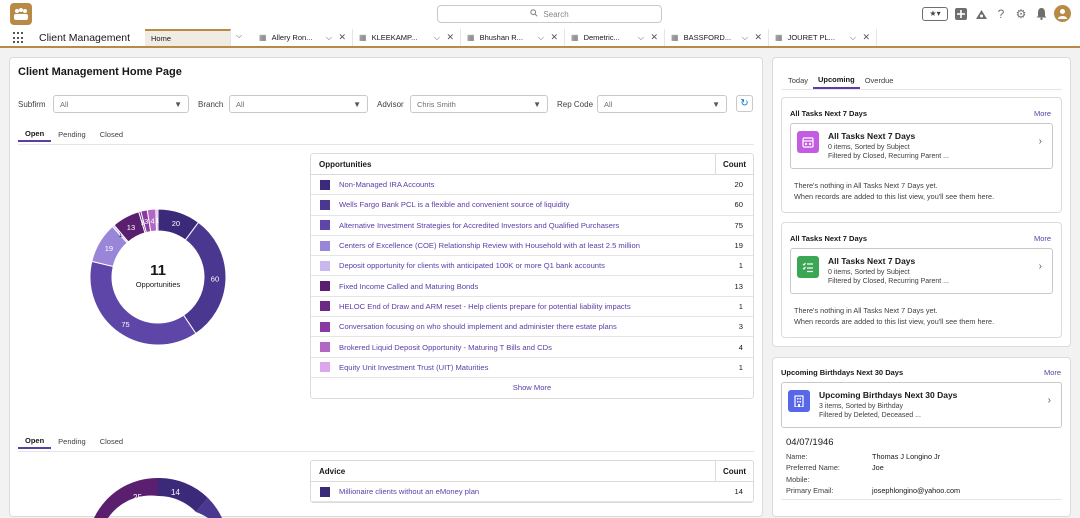 This screenshot has height=518, width=1080. I want to click on activity-tabs: Today Upcoming Overdue, so click(840, 80).